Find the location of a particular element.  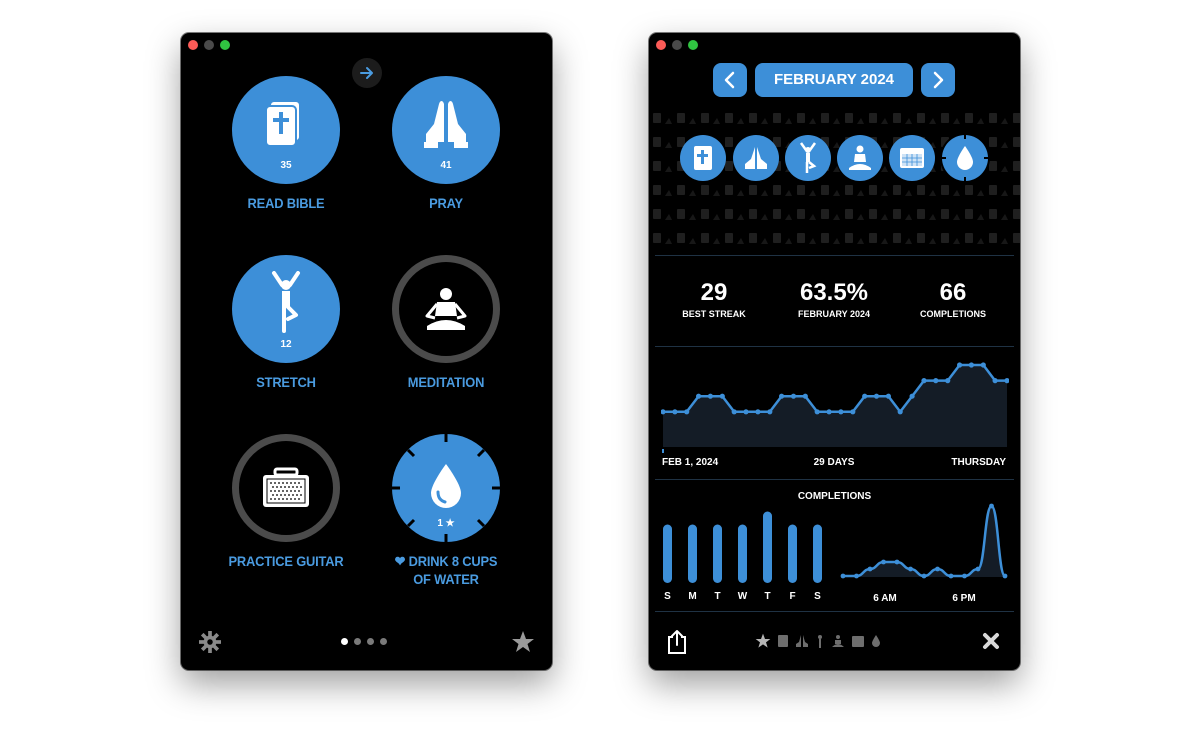

close-x-icon is located at coordinates (991, 641).